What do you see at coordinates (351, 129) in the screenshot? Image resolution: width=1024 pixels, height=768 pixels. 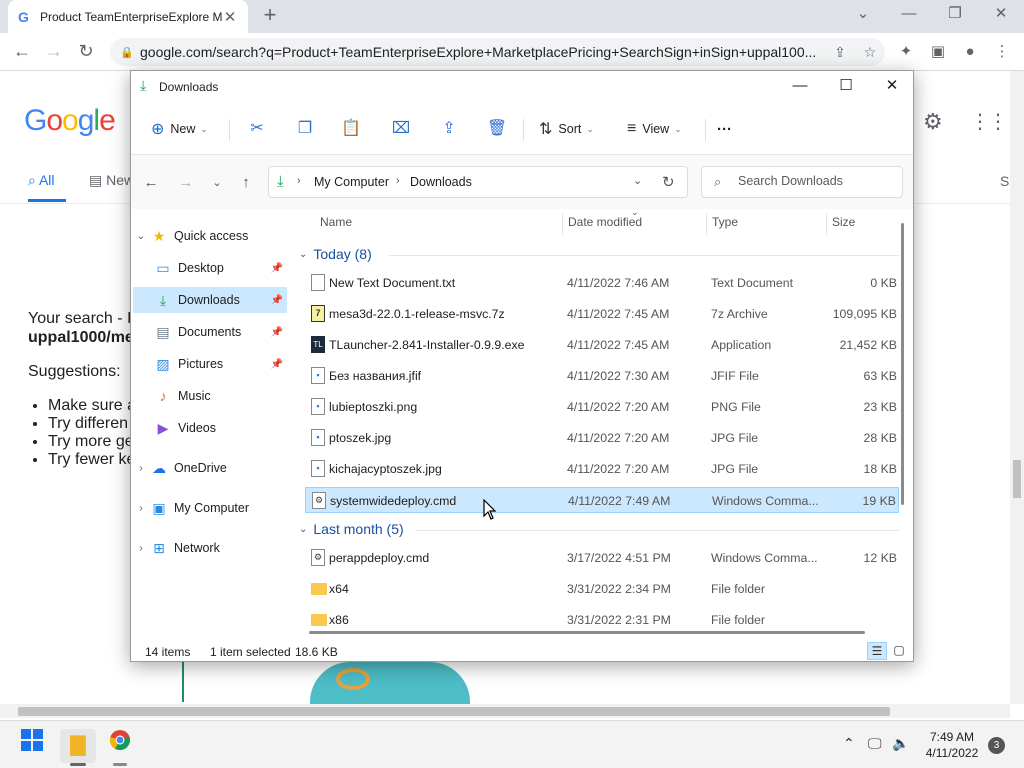 I see `paste-icon: 📋` at bounding box center [351, 129].